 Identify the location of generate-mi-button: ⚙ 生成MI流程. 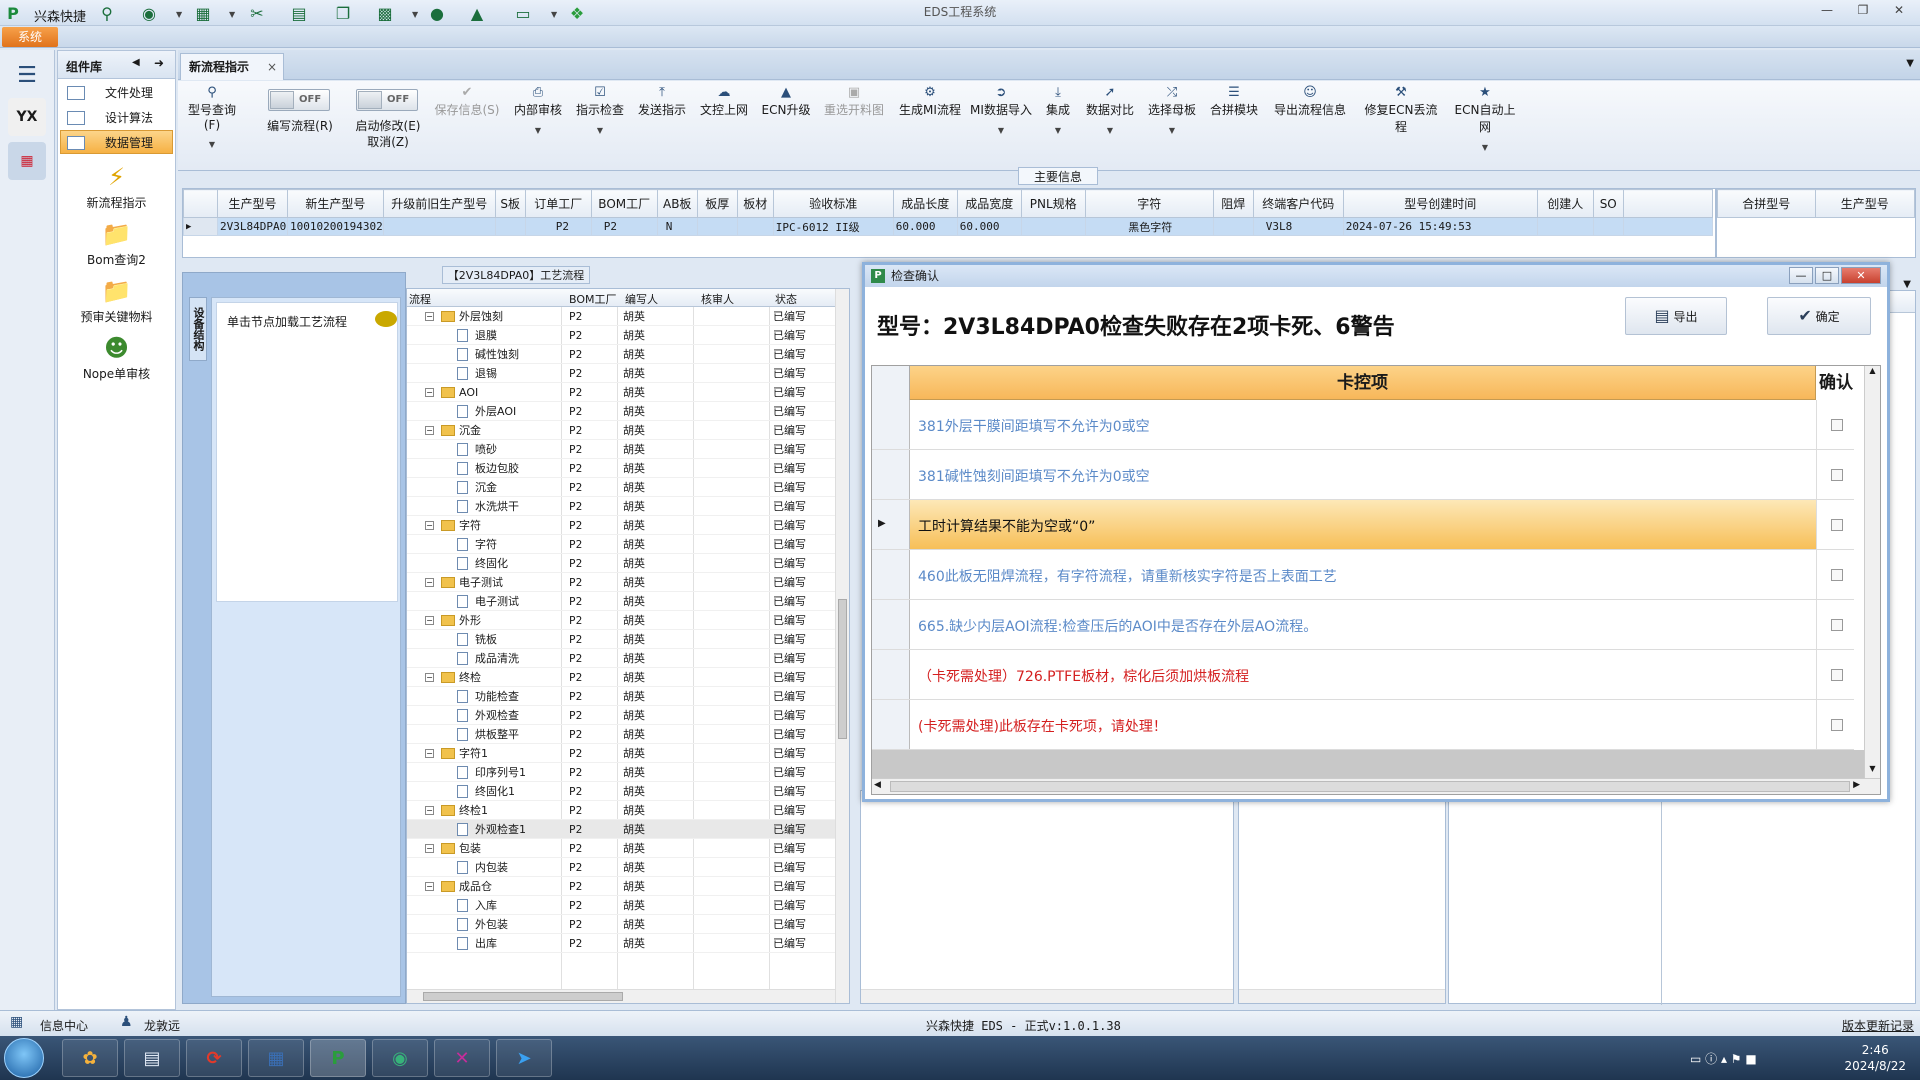
(930, 101).